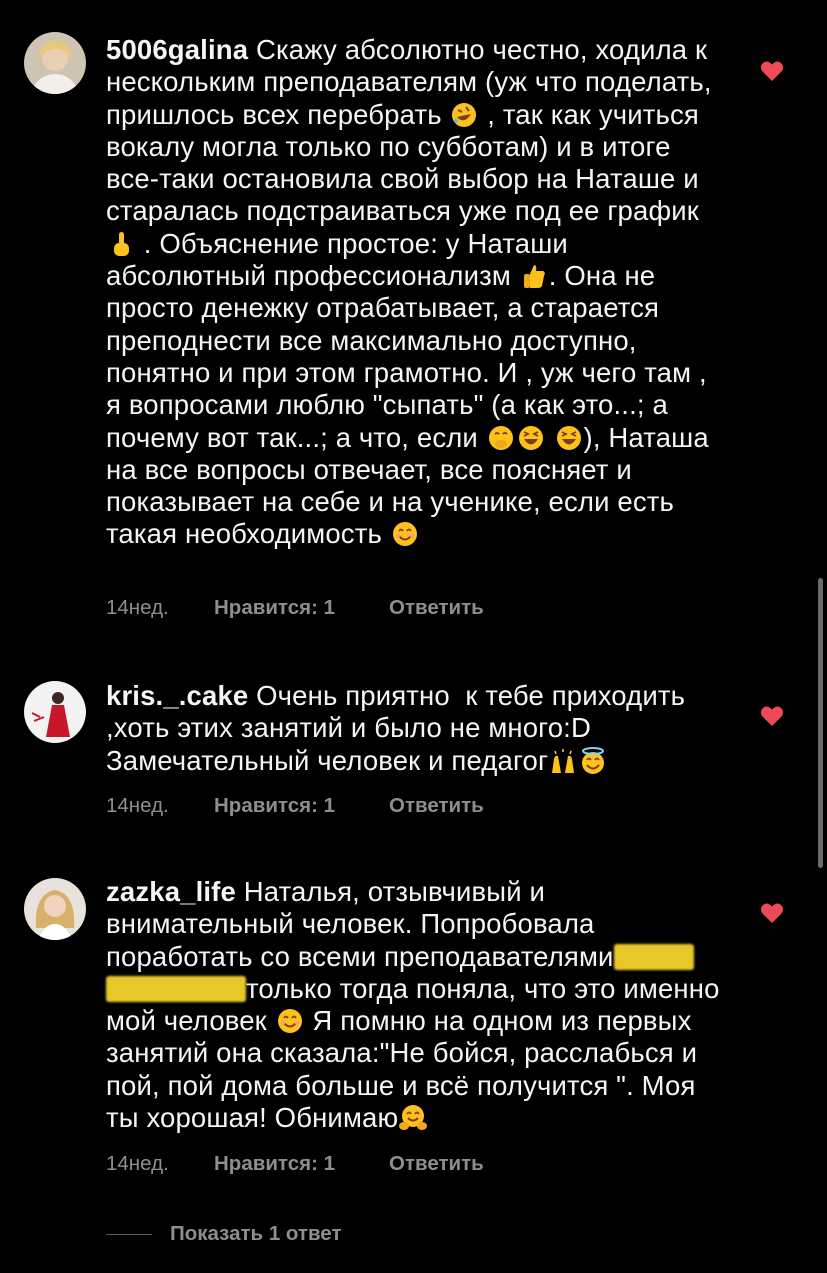  What do you see at coordinates (563, 761) in the screenshot?
I see `raising-hands-emoji` at bounding box center [563, 761].